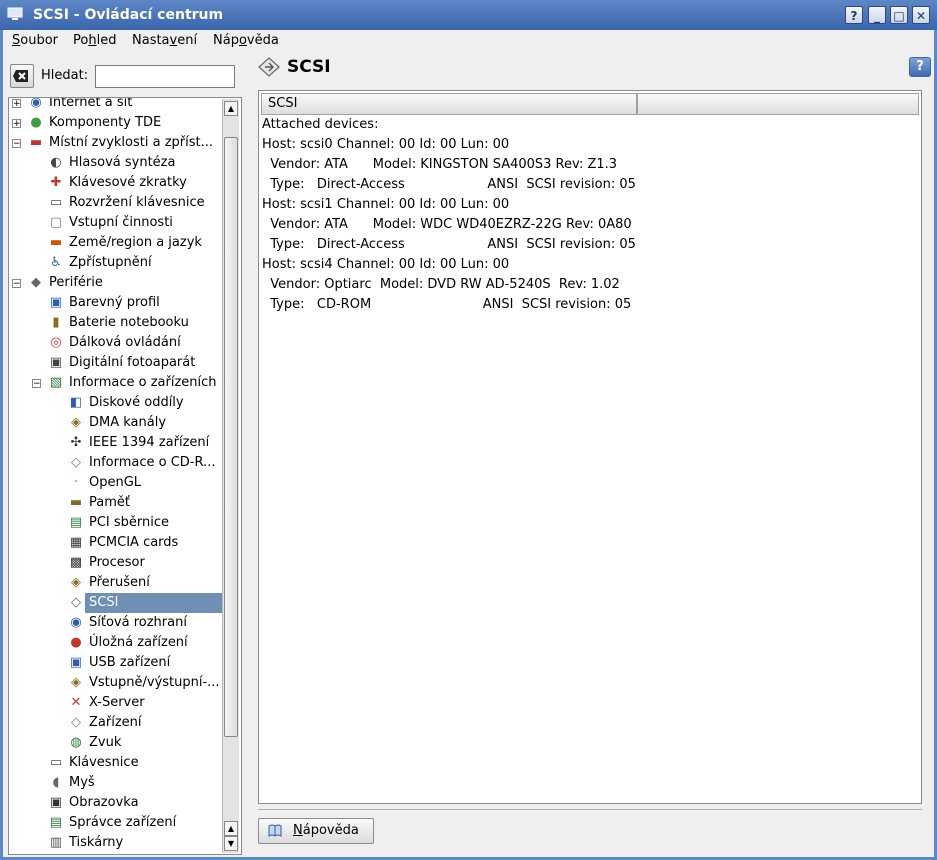 This screenshot has height=860, width=937. What do you see at coordinates (116, 663) in the screenshot?
I see `tree-item: ▣ USB zařízení` at bounding box center [116, 663].